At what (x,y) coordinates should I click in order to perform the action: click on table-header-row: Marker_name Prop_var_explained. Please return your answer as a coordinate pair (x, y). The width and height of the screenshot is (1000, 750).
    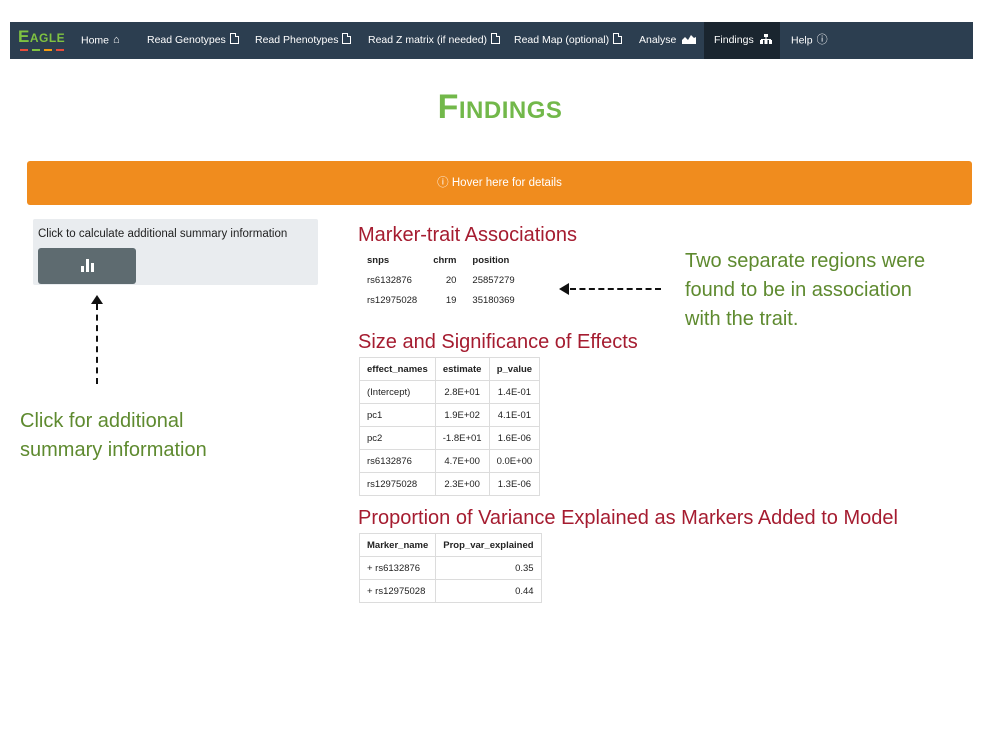
    Looking at the image, I should click on (450, 545).